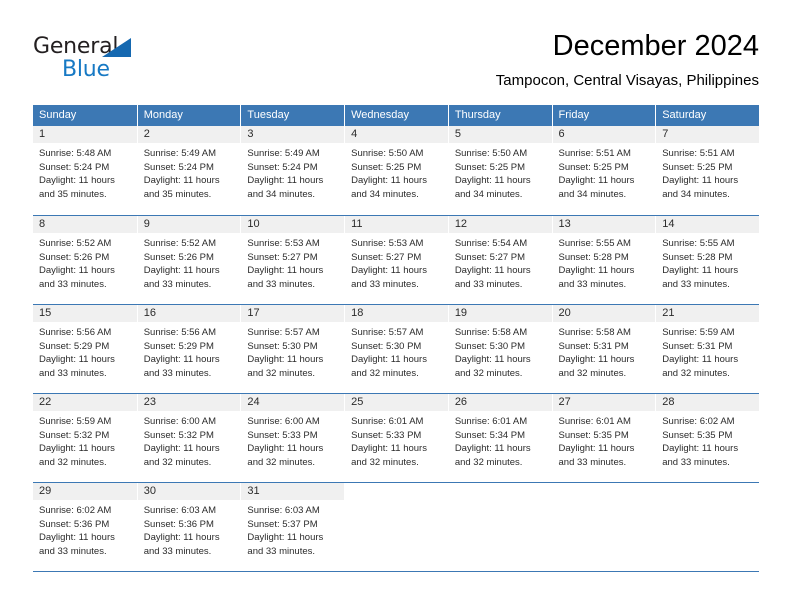 The height and width of the screenshot is (612, 792). I want to click on sunrise-text: Sunrise: 5:58 AM, so click(491, 332).